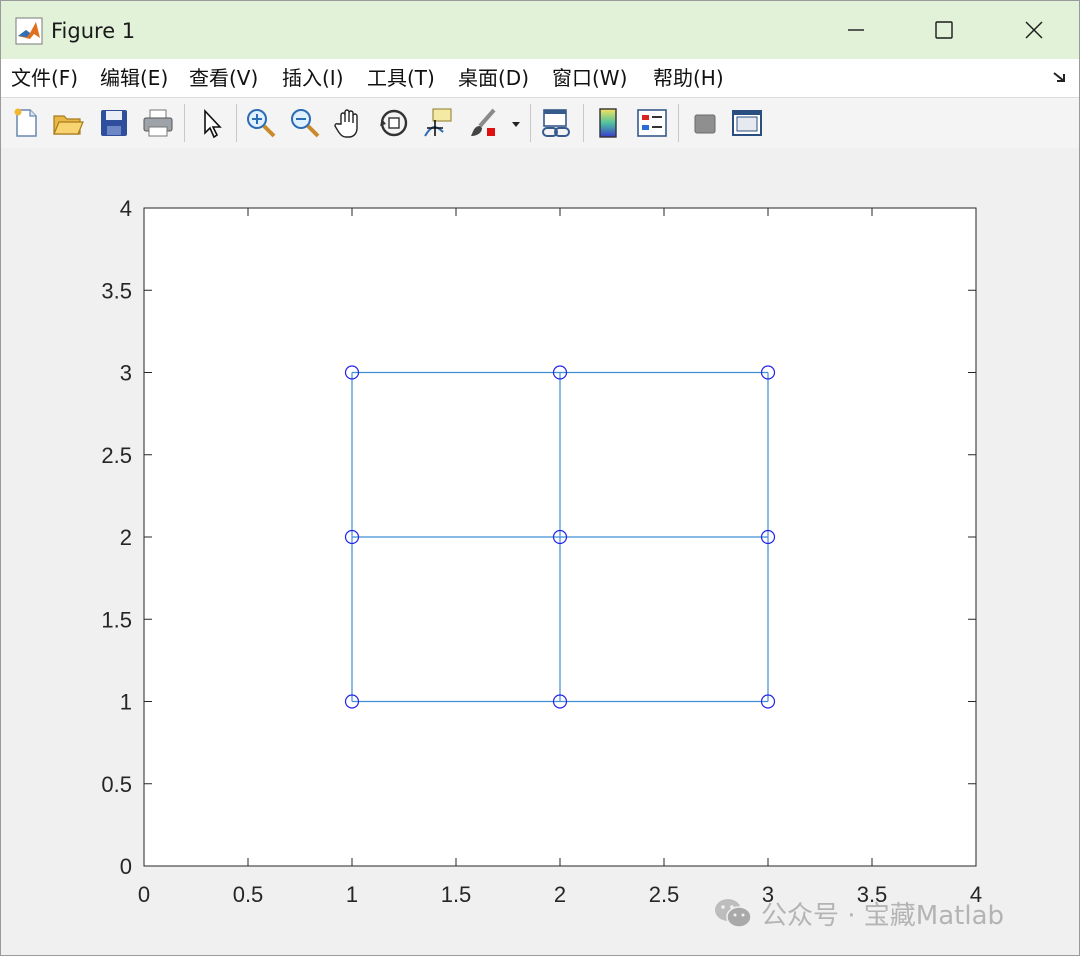 The width and height of the screenshot is (1080, 956). What do you see at coordinates (126, 702) in the screenshot?
I see `y-tick-label: 1` at bounding box center [126, 702].